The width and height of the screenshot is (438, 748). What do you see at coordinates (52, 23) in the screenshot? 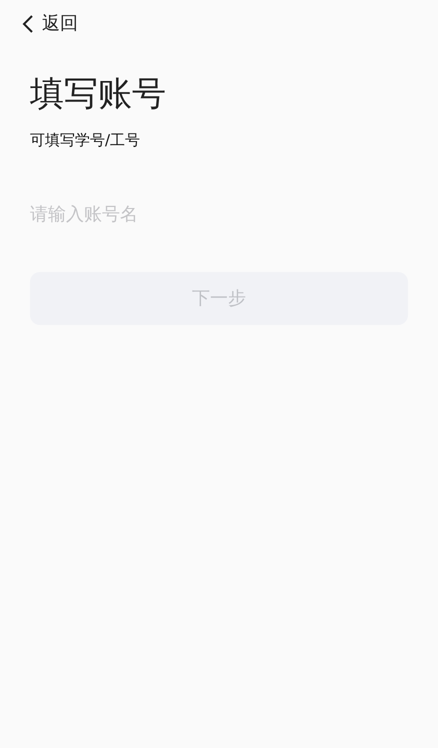
I see `back-button: 返回` at bounding box center [52, 23].